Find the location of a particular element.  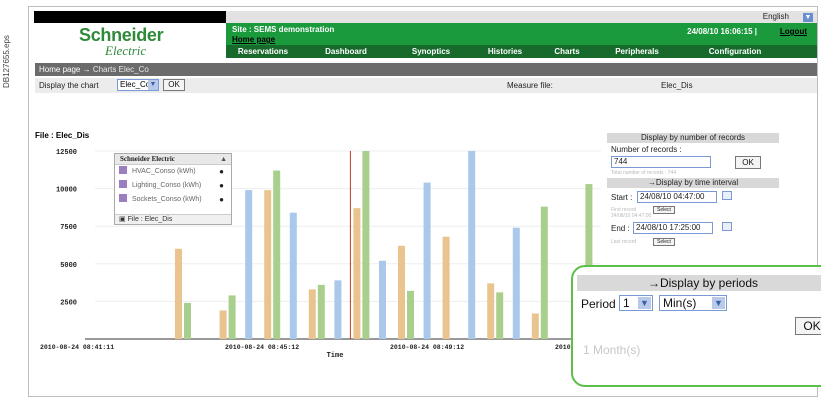

nav-synoptics: Synoptics is located at coordinates (431, 51).